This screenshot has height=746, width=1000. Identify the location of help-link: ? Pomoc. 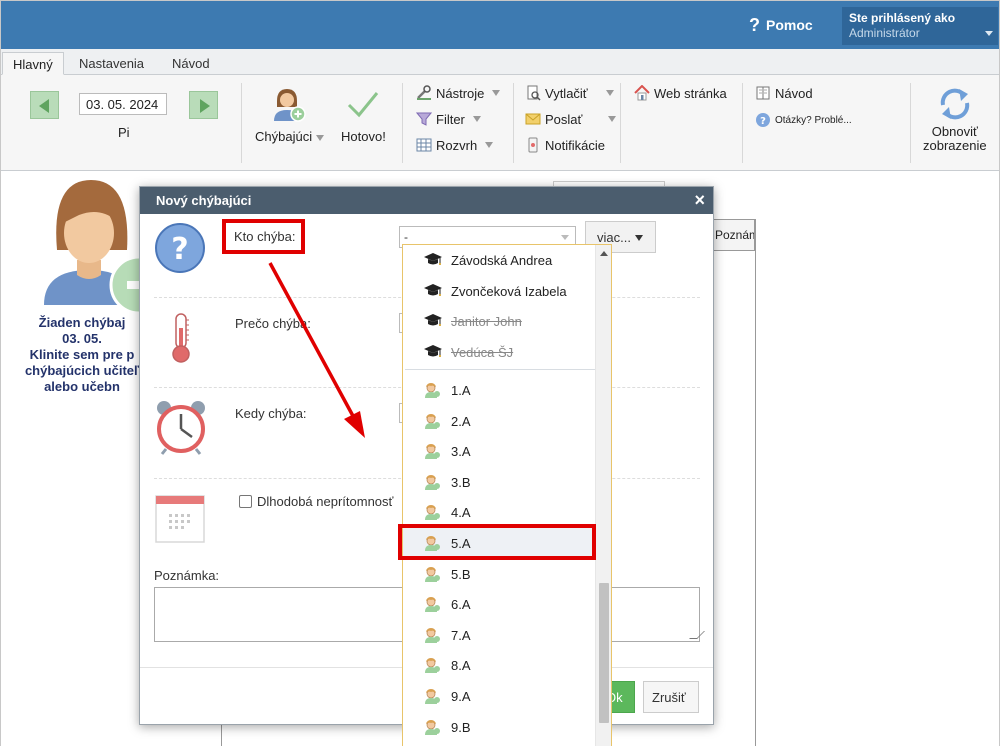
(781, 25).